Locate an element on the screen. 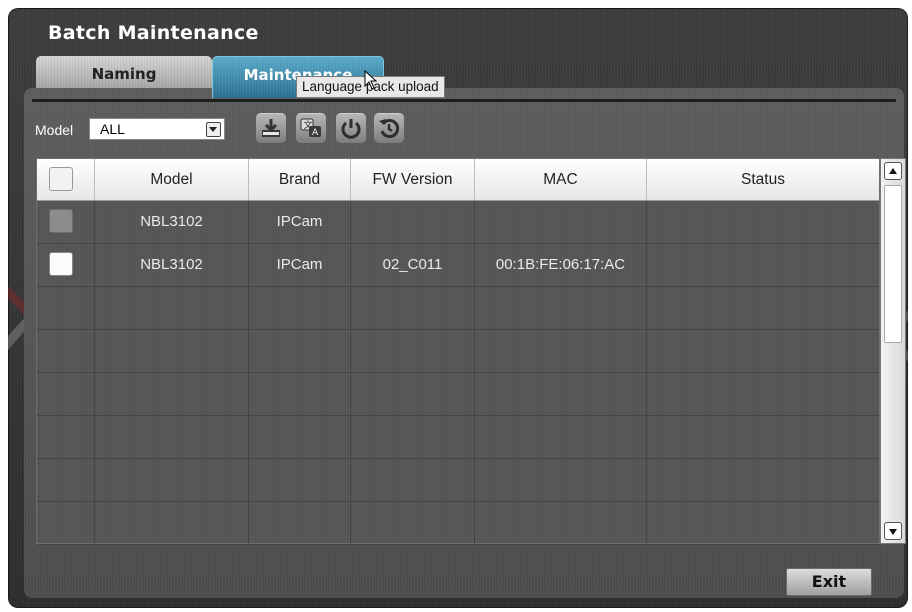 The height and width of the screenshot is (612, 912). scroll-down-icon is located at coordinates (893, 531).